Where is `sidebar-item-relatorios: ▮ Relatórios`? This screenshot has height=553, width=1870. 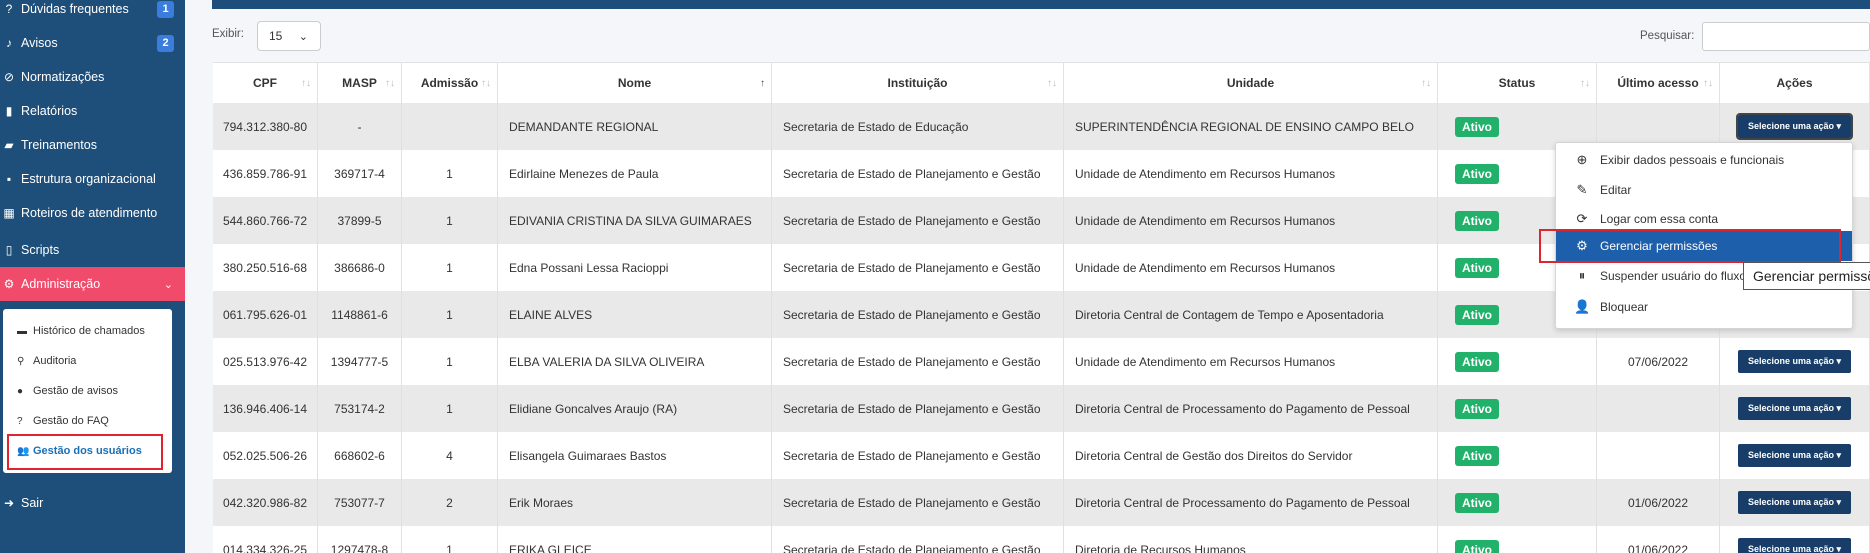 sidebar-item-relatorios: ▮ Relatórios is located at coordinates (92, 111).